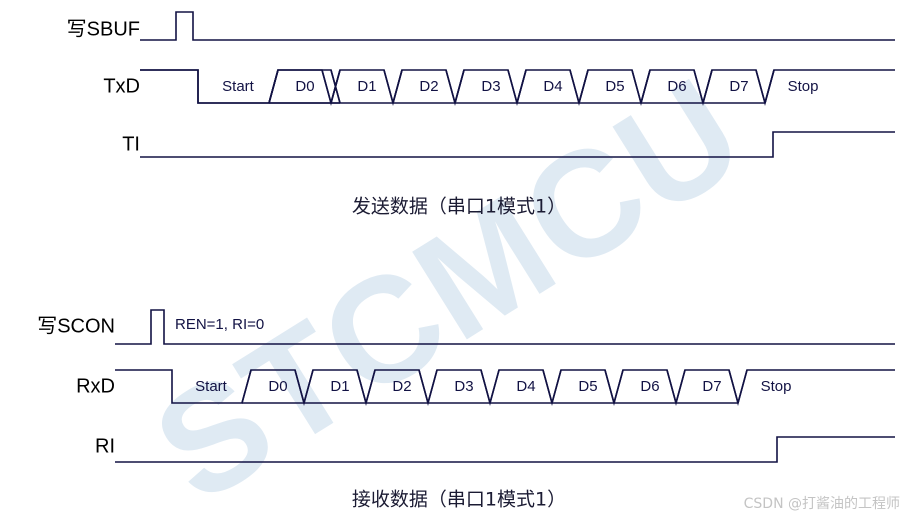  I want to click on txd-cell-d3: D3, so click(490, 86).